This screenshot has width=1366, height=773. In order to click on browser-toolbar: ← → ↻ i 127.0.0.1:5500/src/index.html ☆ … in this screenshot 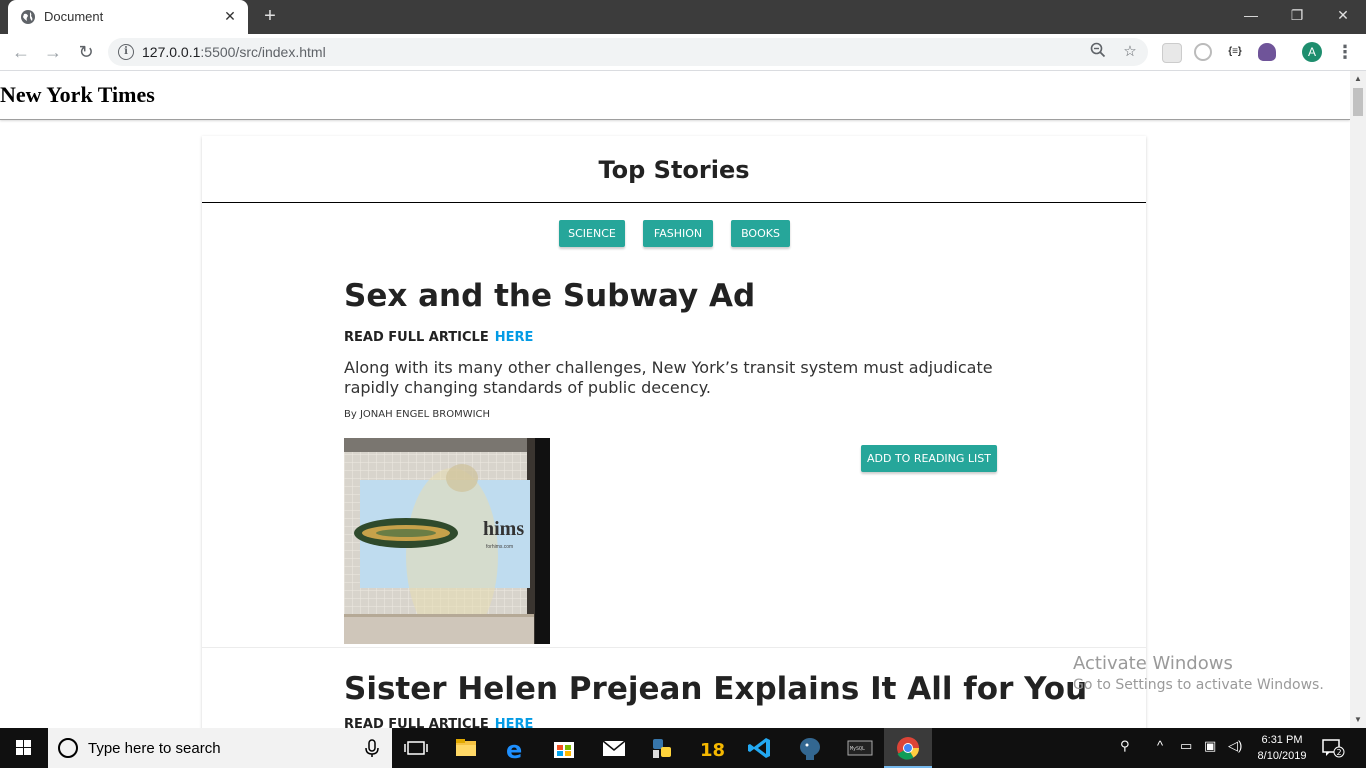, I will do `click(683, 52)`.